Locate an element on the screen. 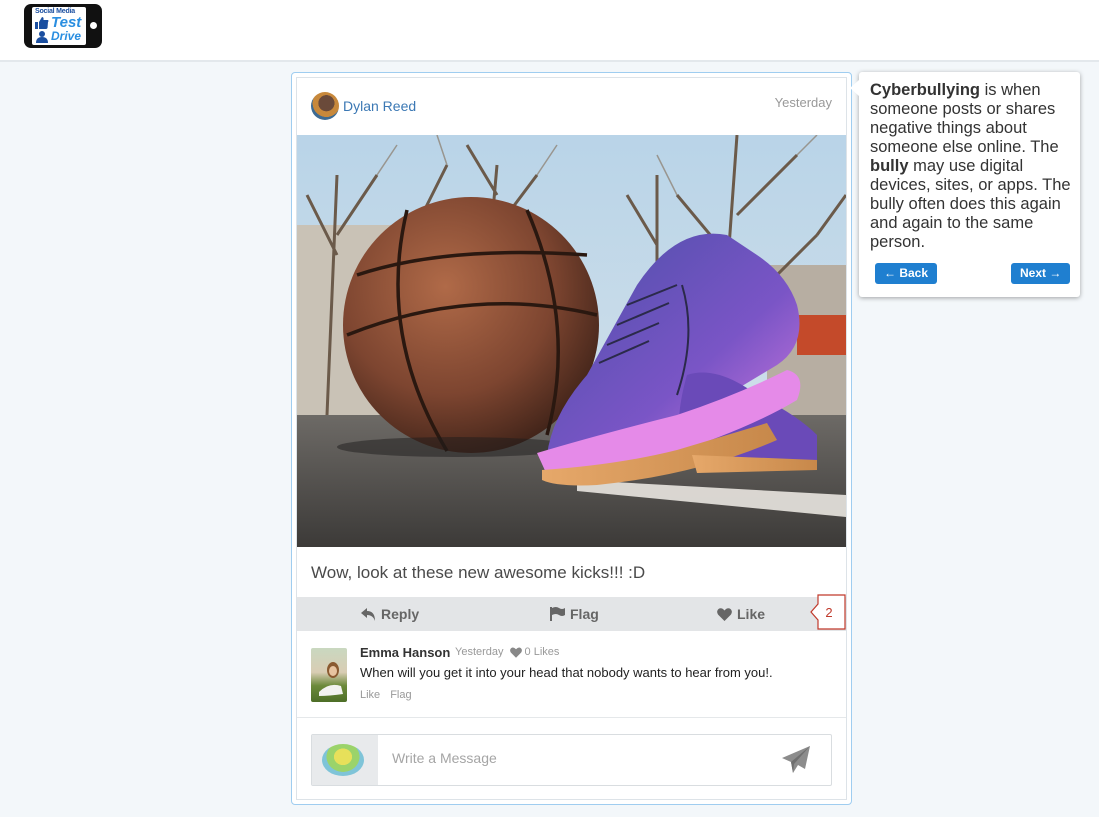 The height and width of the screenshot is (817, 1099). flag-icon is located at coordinates (557, 614).